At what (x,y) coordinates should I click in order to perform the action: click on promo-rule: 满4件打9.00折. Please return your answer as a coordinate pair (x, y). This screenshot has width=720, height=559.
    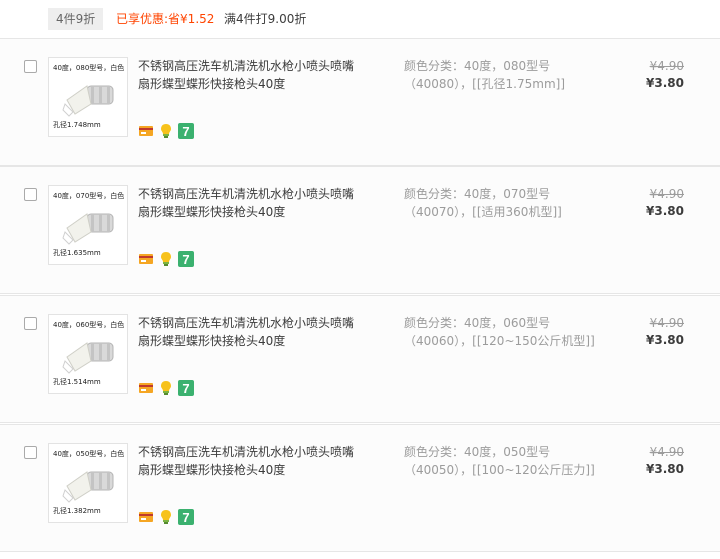
    Looking at the image, I should click on (265, 19).